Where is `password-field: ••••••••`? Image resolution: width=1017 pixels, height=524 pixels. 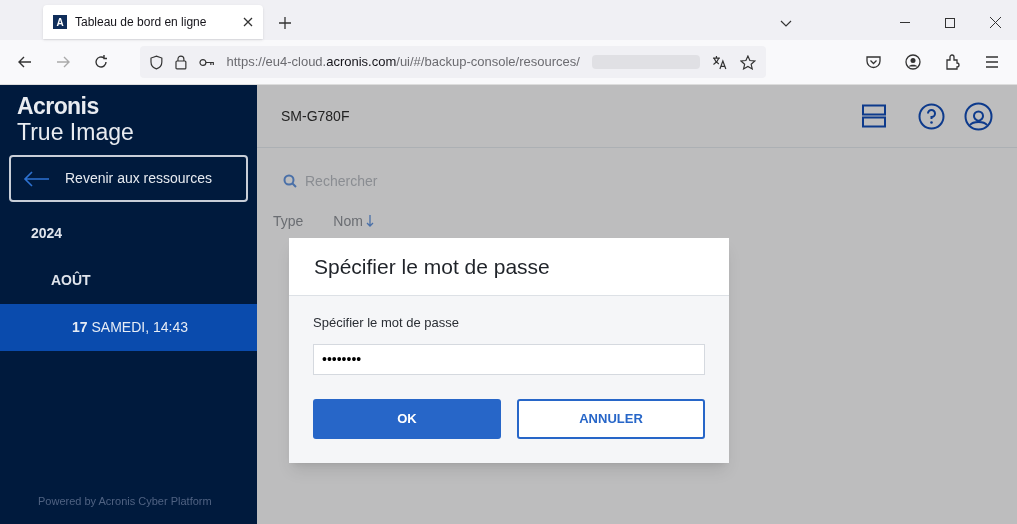
password-field: •••••••• is located at coordinates (509, 359).